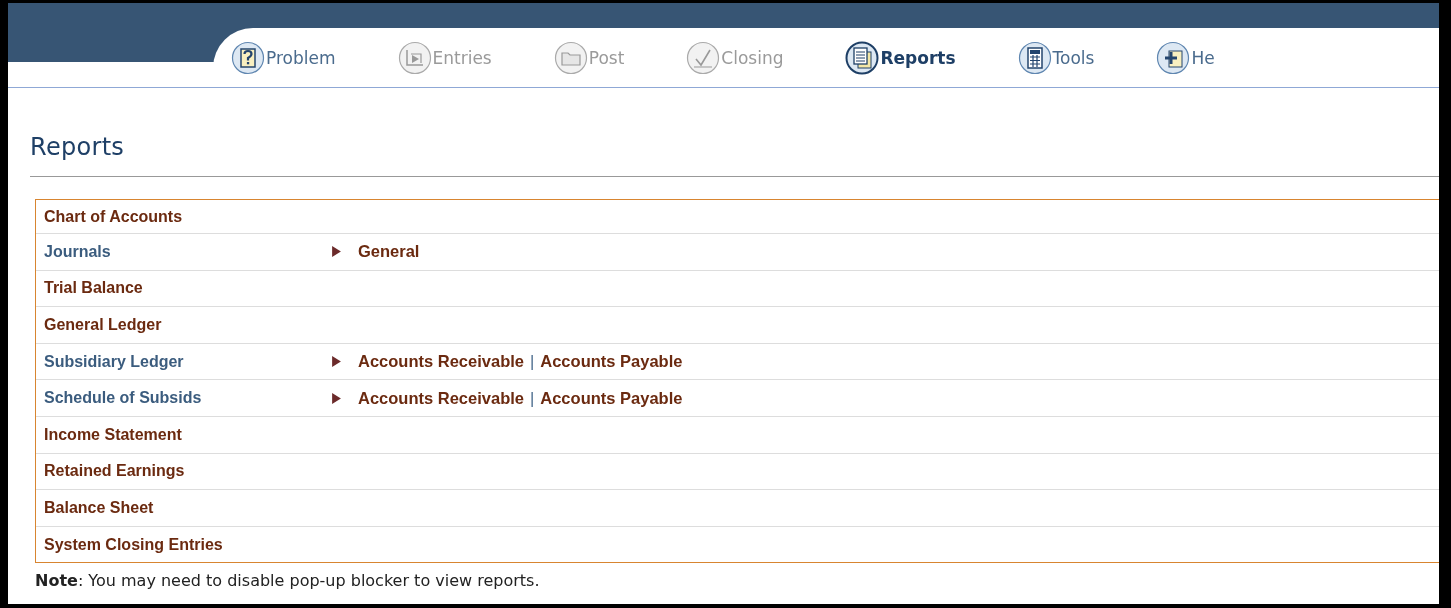 The height and width of the screenshot is (608, 1451). I want to click on nav-tab: Problem, so click(283, 57).